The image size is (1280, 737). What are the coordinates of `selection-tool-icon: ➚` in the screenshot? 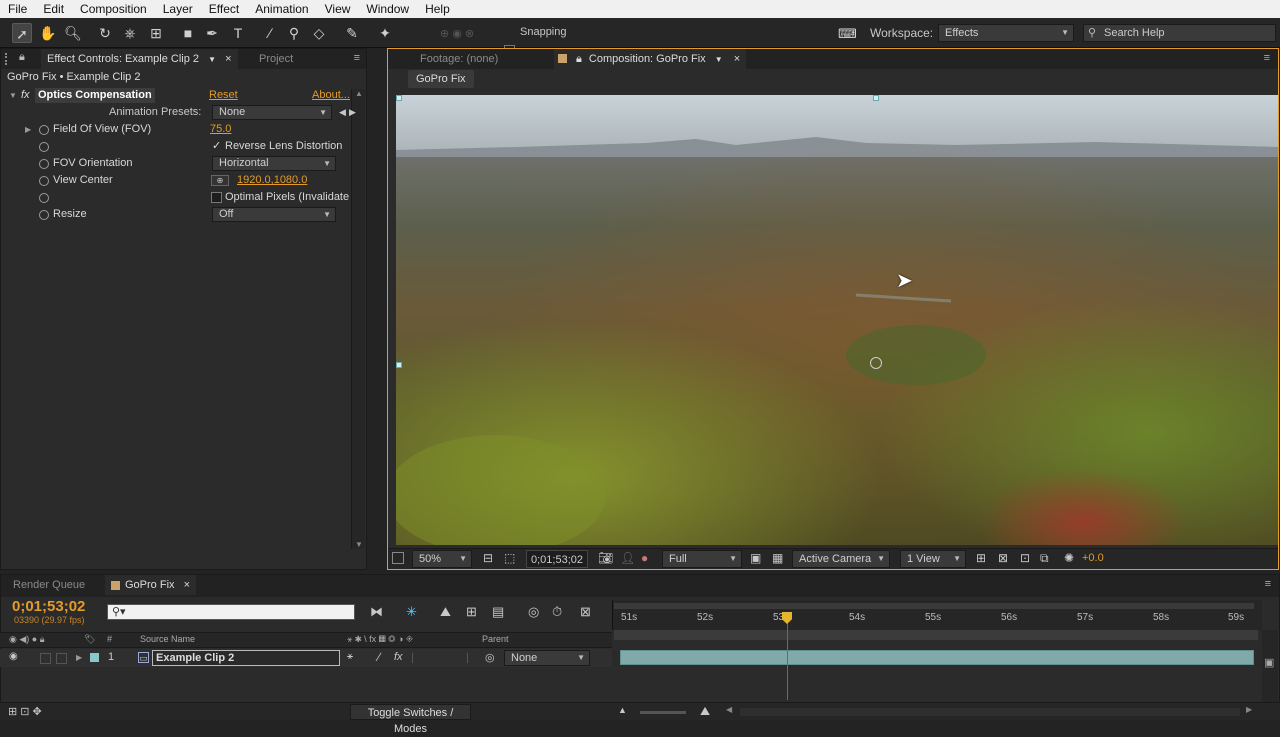 It's located at (22, 33).